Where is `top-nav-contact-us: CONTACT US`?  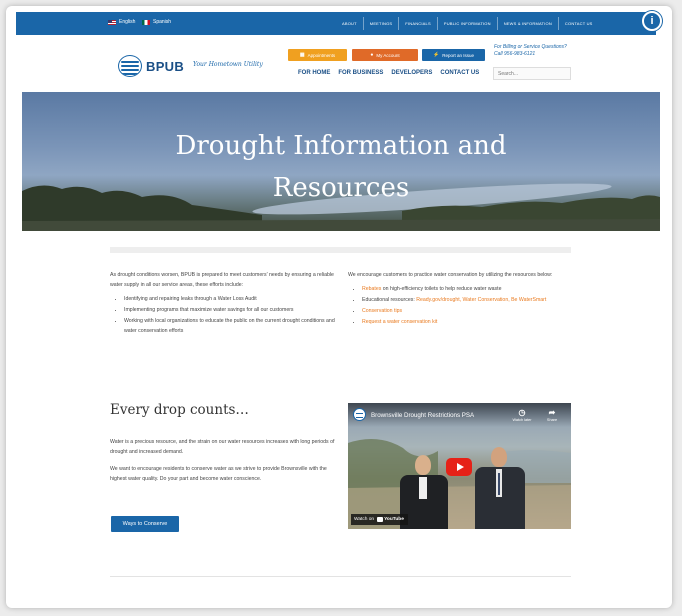 top-nav-contact-us: CONTACT US is located at coordinates (578, 23).